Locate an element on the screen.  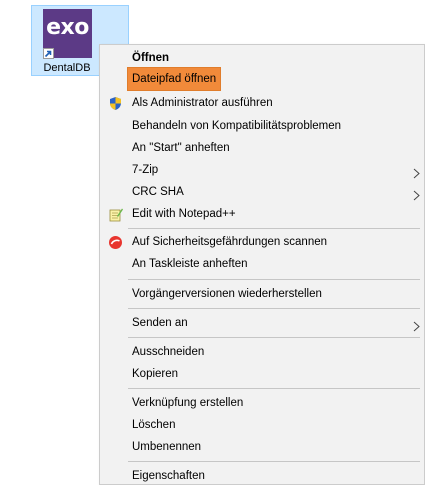
shield-icon is located at coordinates (115, 103).